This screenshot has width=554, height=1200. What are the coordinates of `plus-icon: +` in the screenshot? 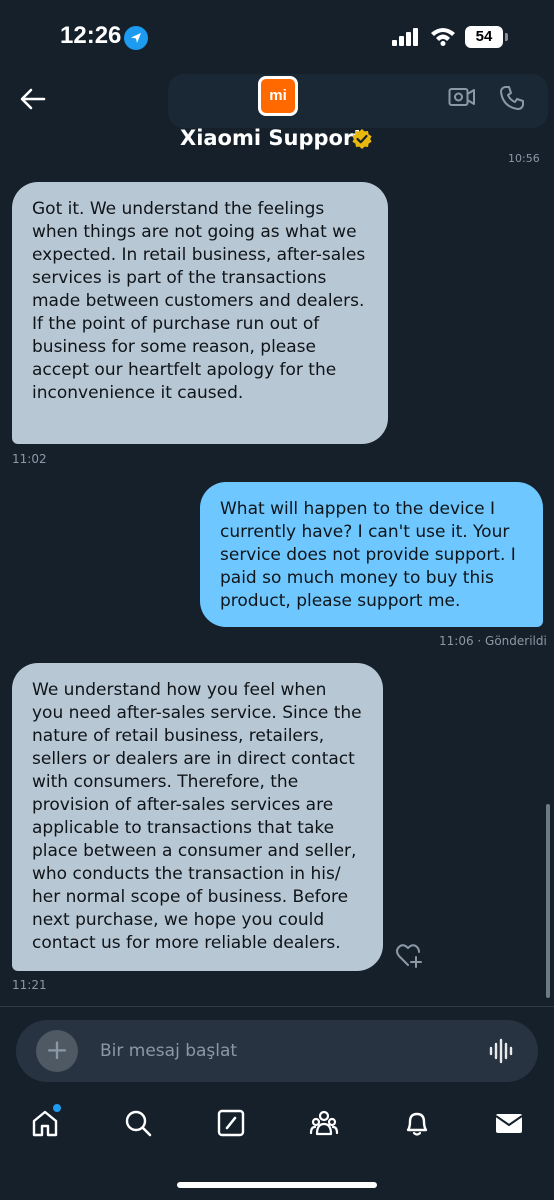 It's located at (57, 1049).